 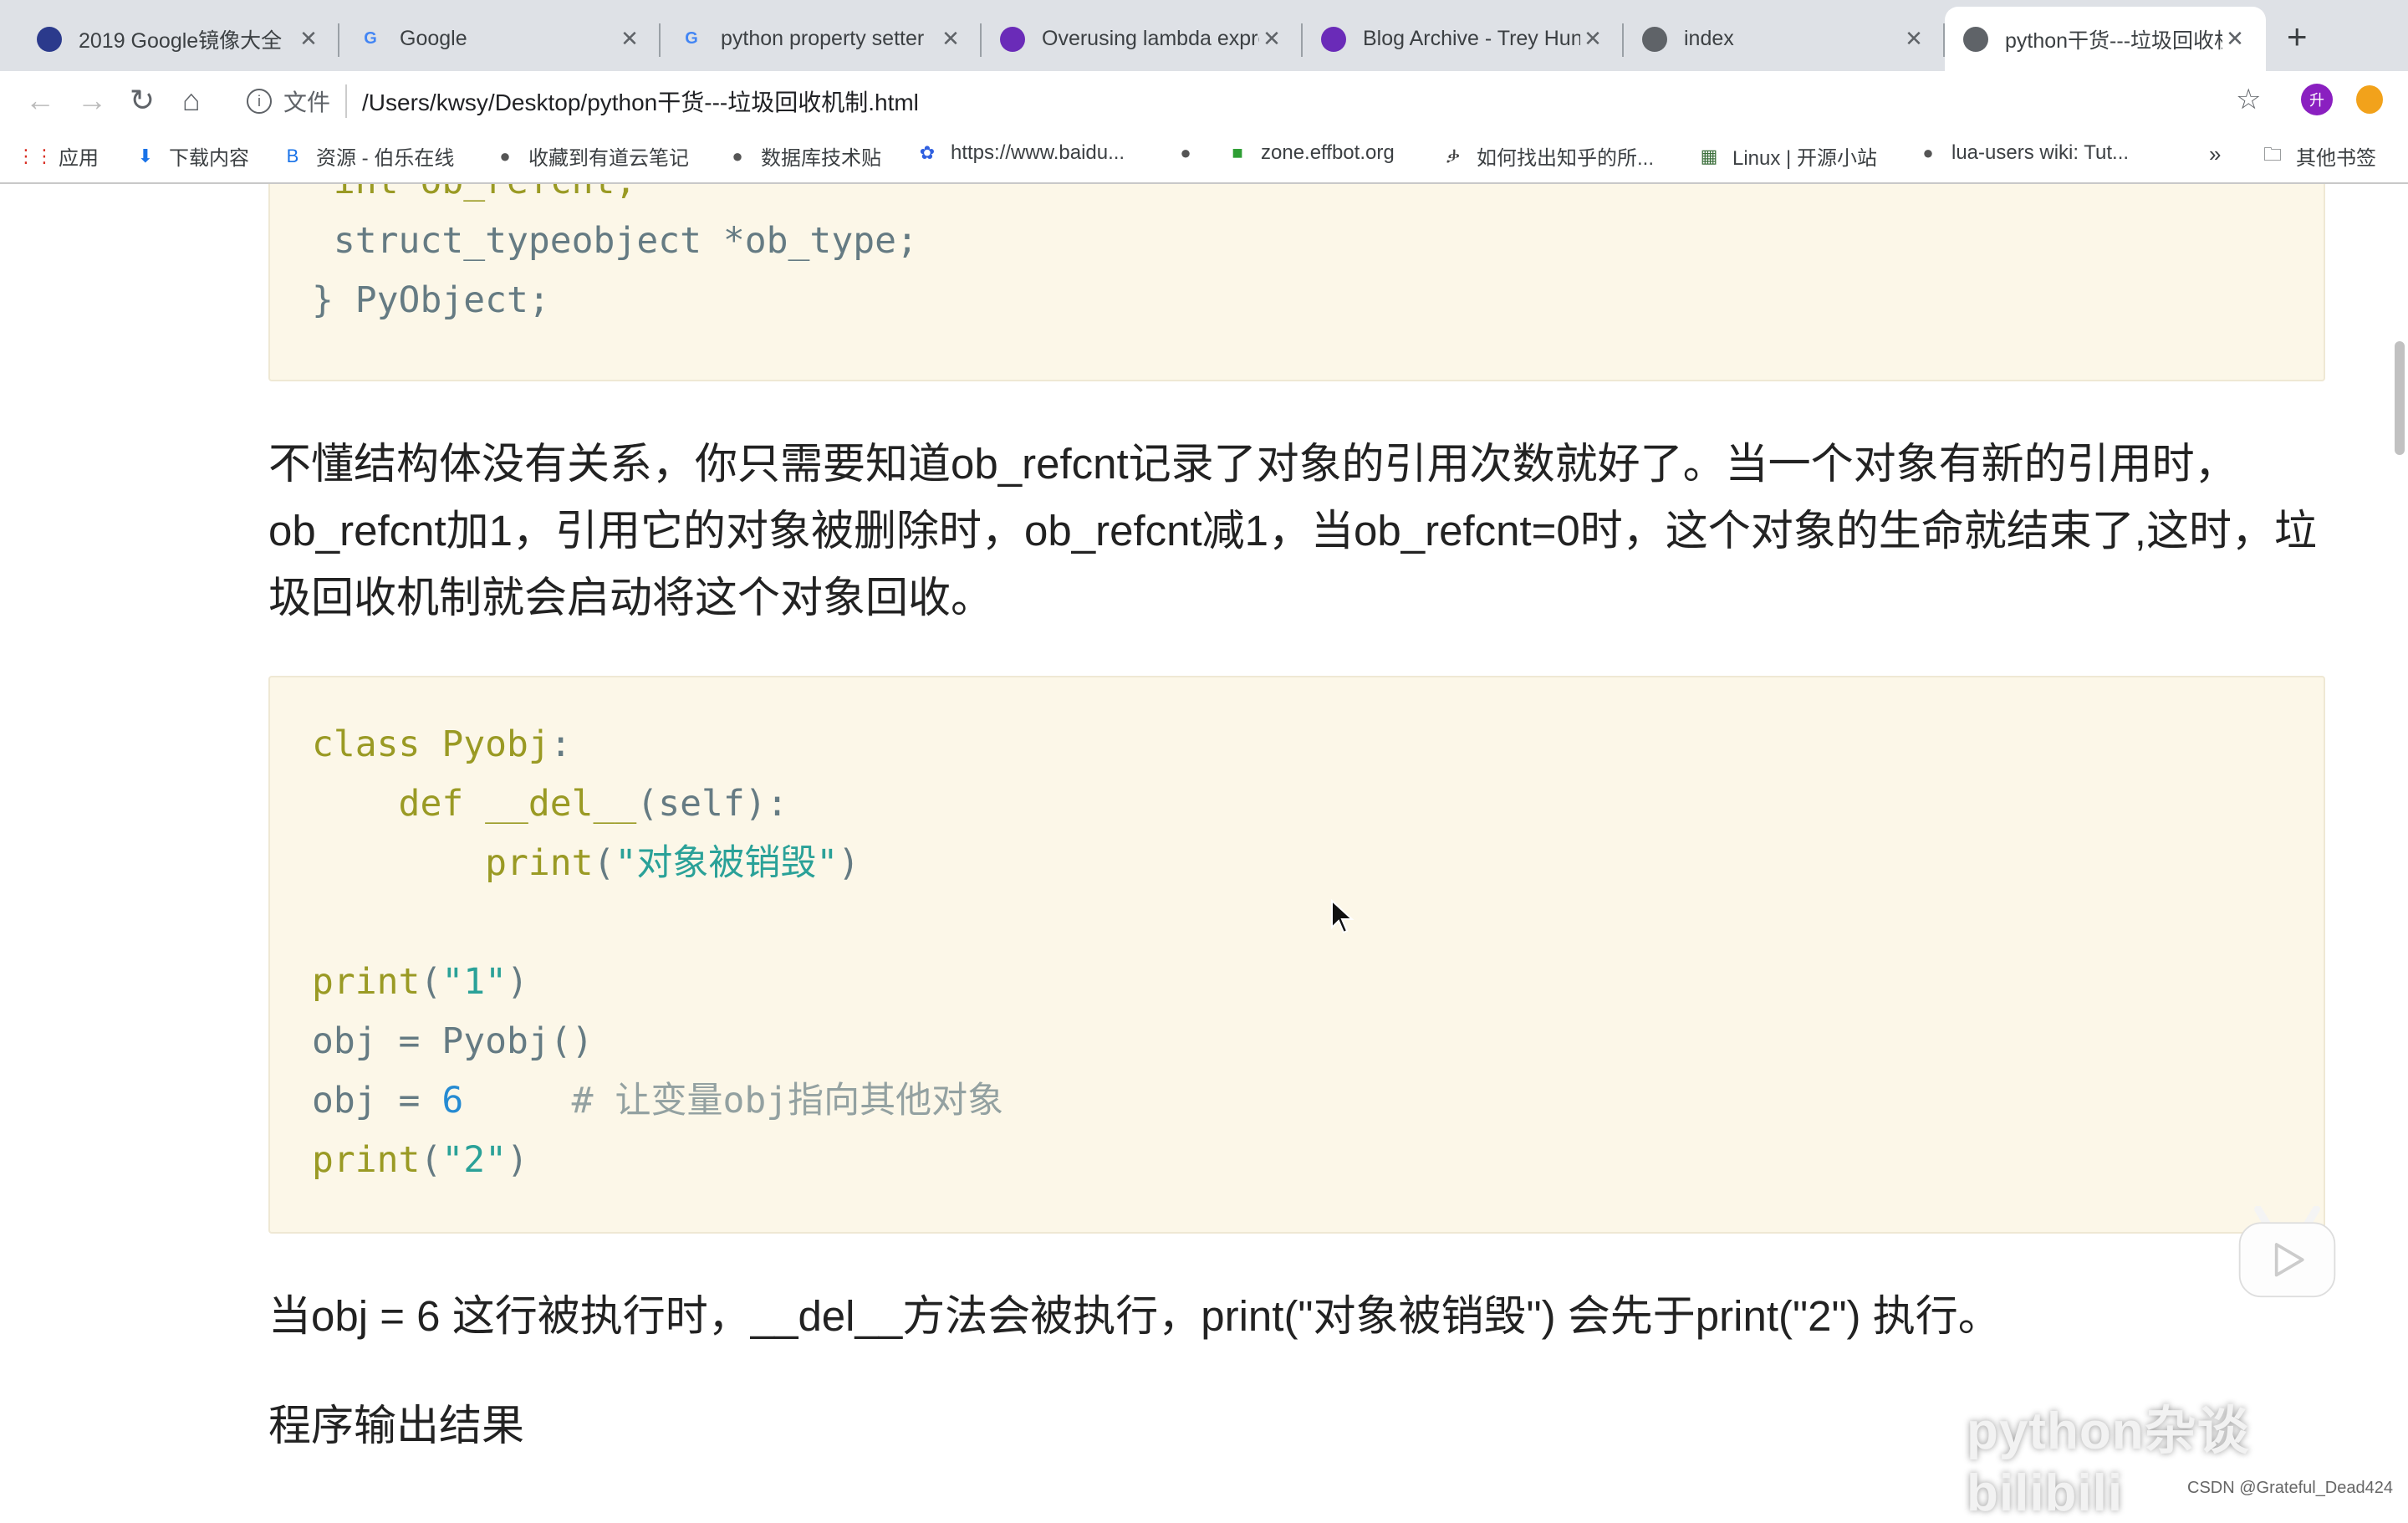 I want to click on globe-icon, so click(x=1654, y=39).